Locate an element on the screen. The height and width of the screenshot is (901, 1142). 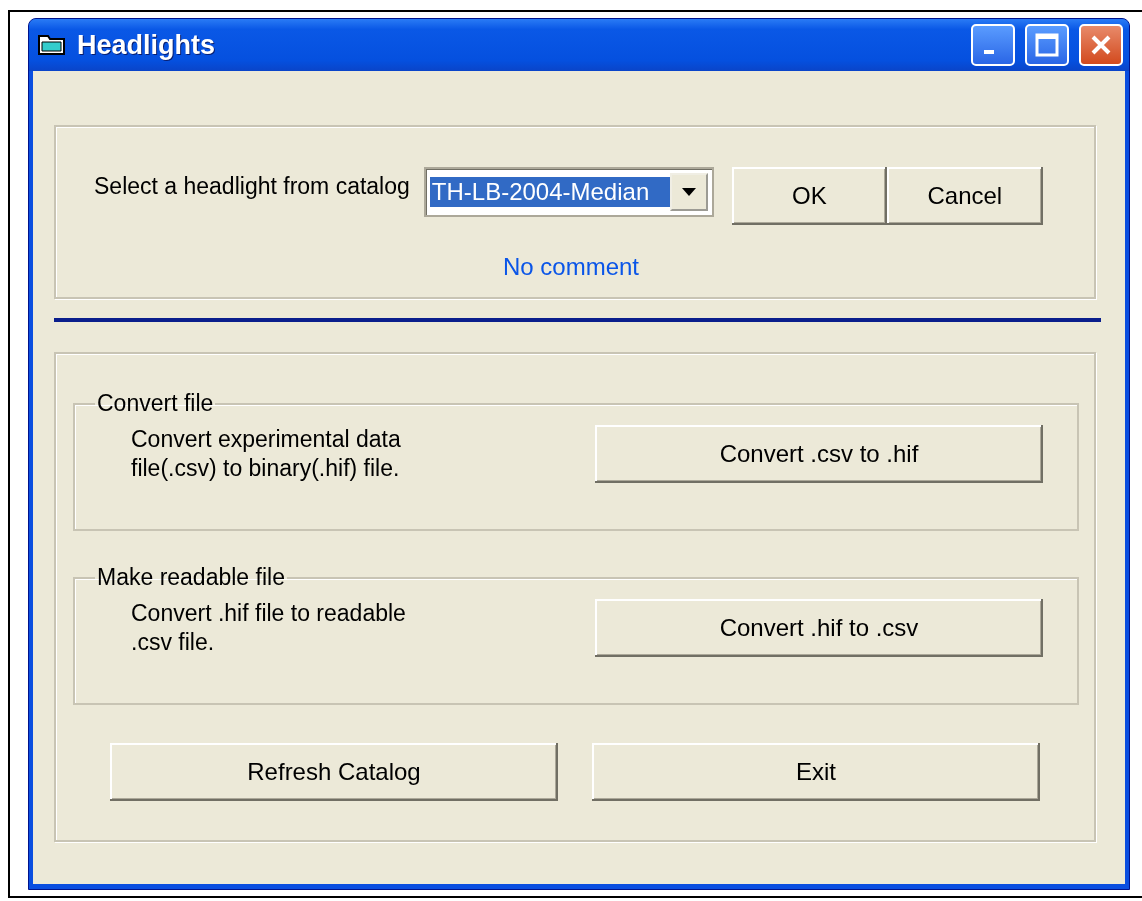
minimize-icon is located at coordinates (989, 52).